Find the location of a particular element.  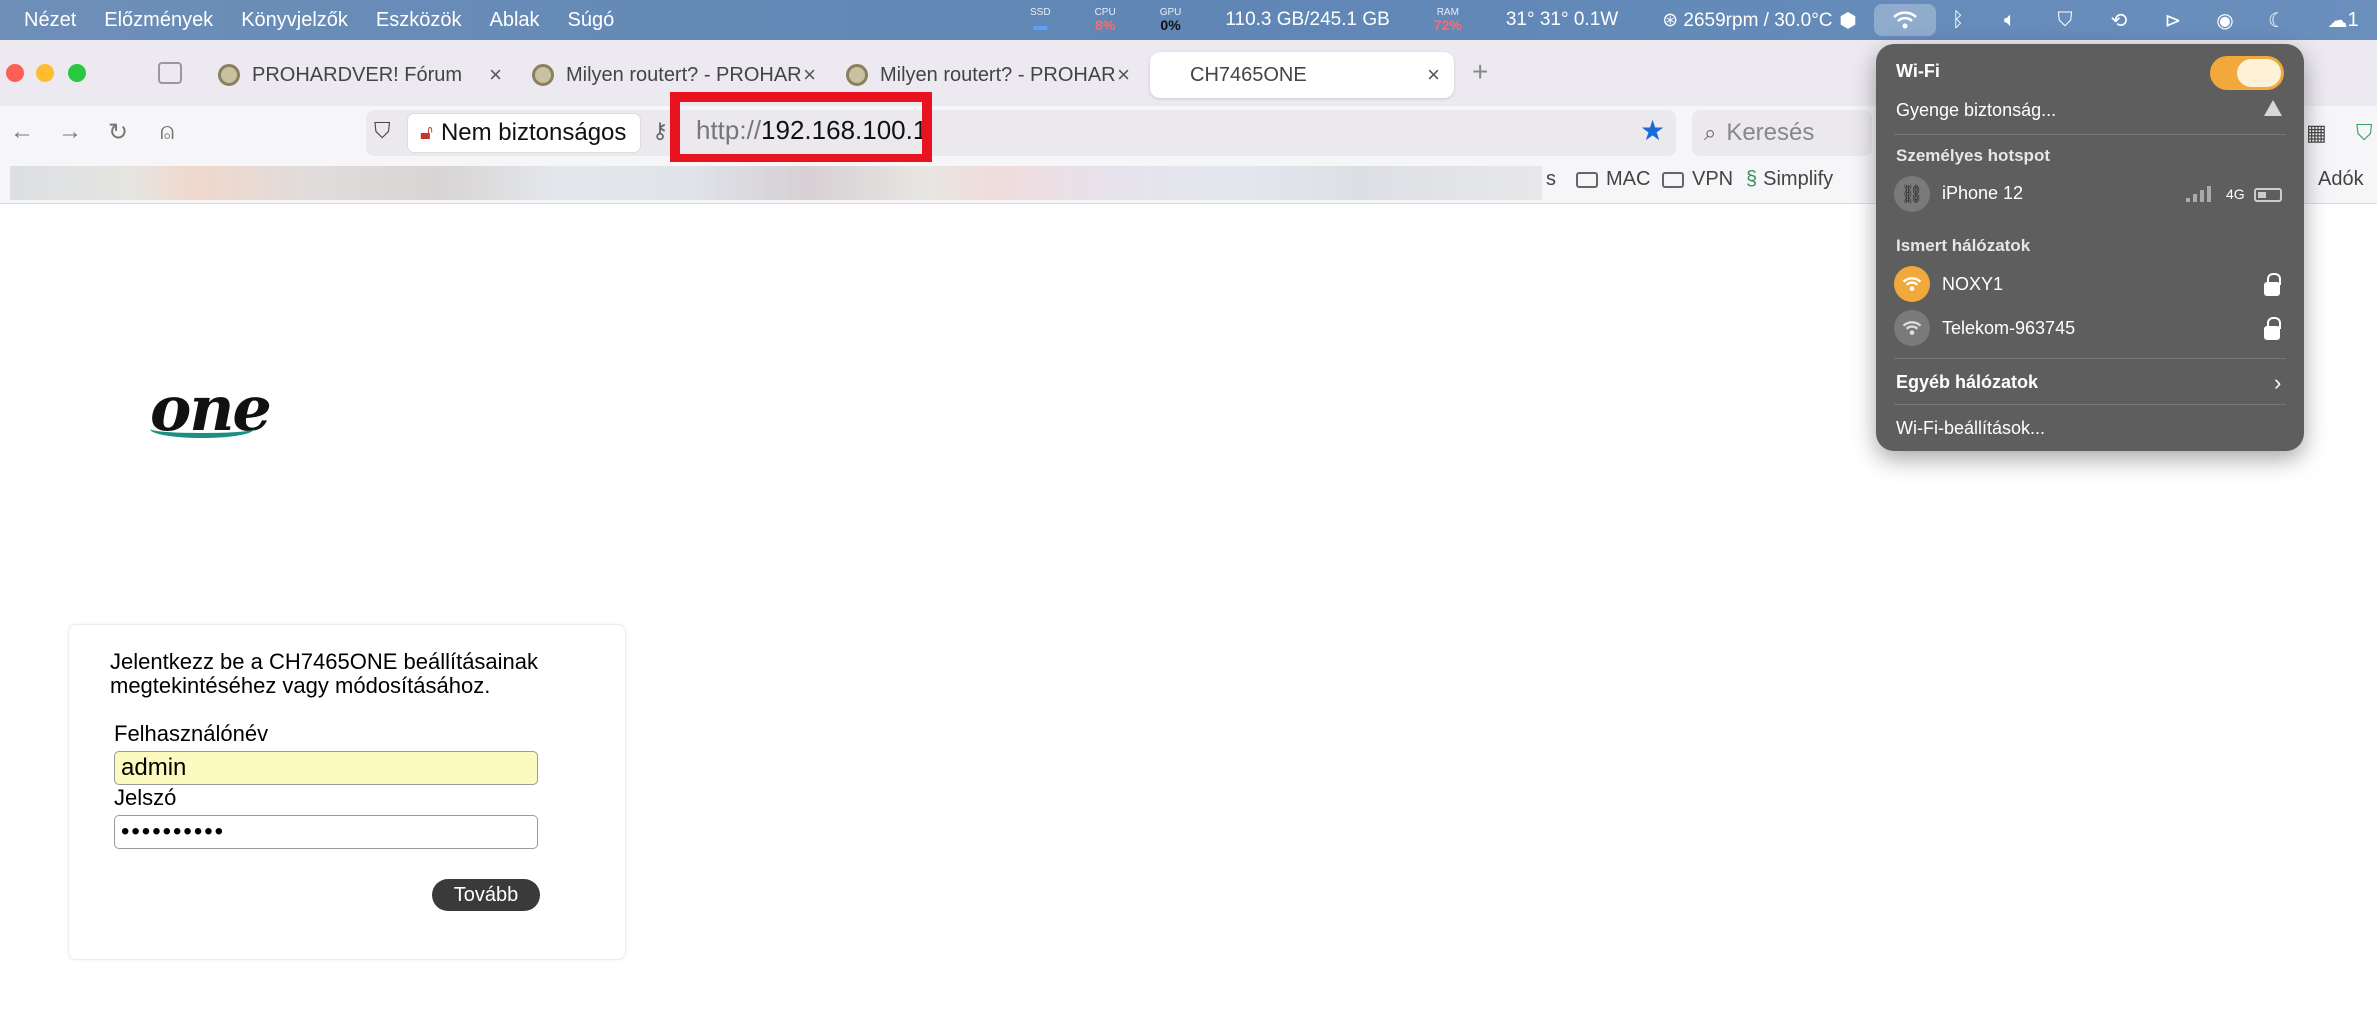

bookmark-partial: s is located at coordinates (1551, 179).